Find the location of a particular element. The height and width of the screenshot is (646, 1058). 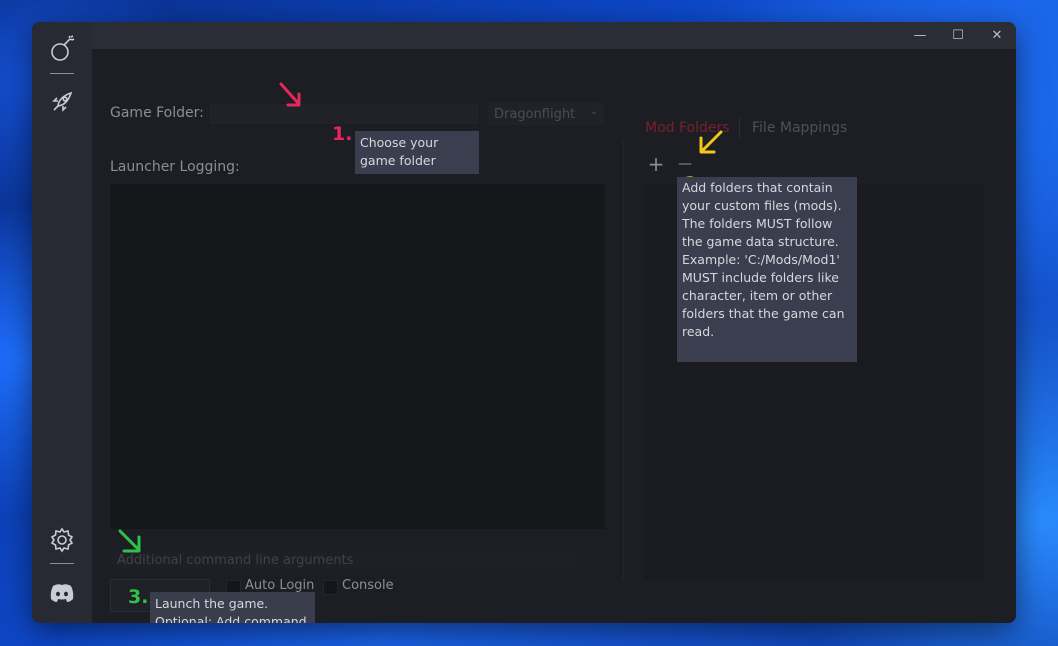

command-line-args-input: Additional command line arguments is located at coordinates (344, 561).